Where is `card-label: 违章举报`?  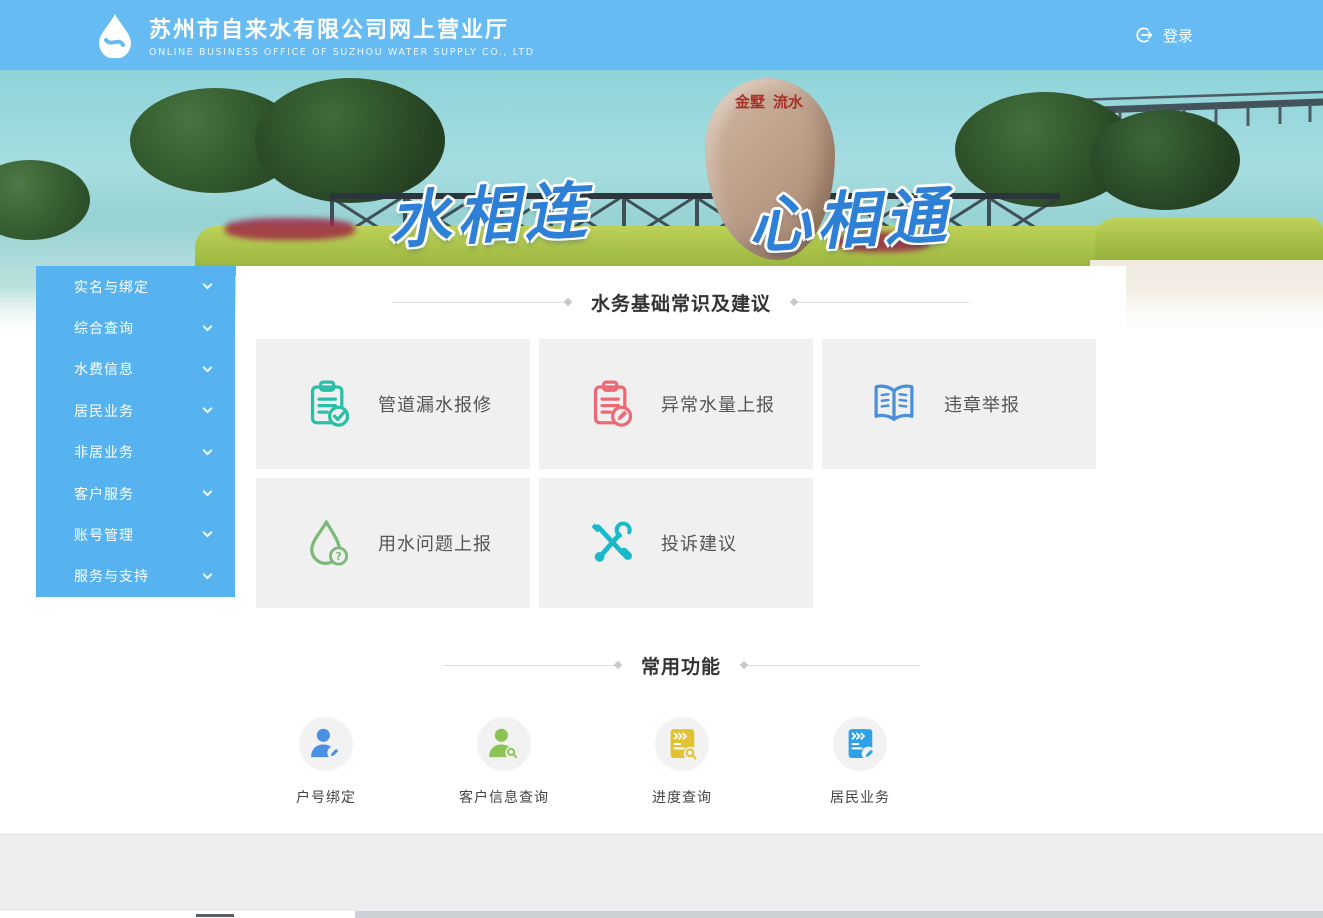 card-label: 违章举报 is located at coordinates (982, 405).